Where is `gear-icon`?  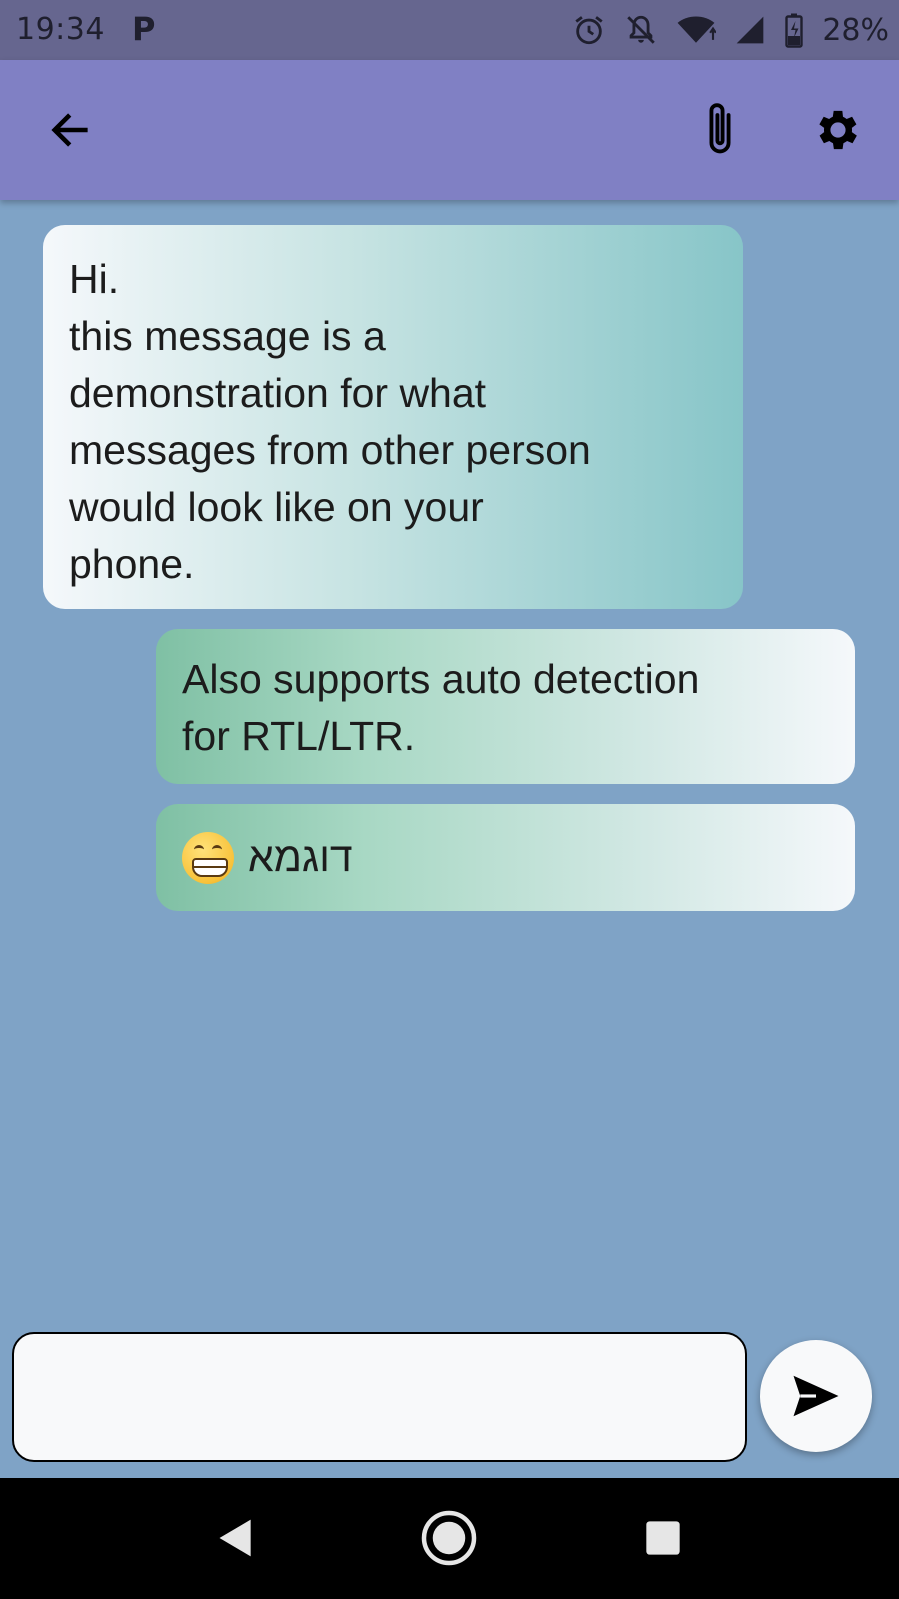
gear-icon is located at coordinates (838, 130).